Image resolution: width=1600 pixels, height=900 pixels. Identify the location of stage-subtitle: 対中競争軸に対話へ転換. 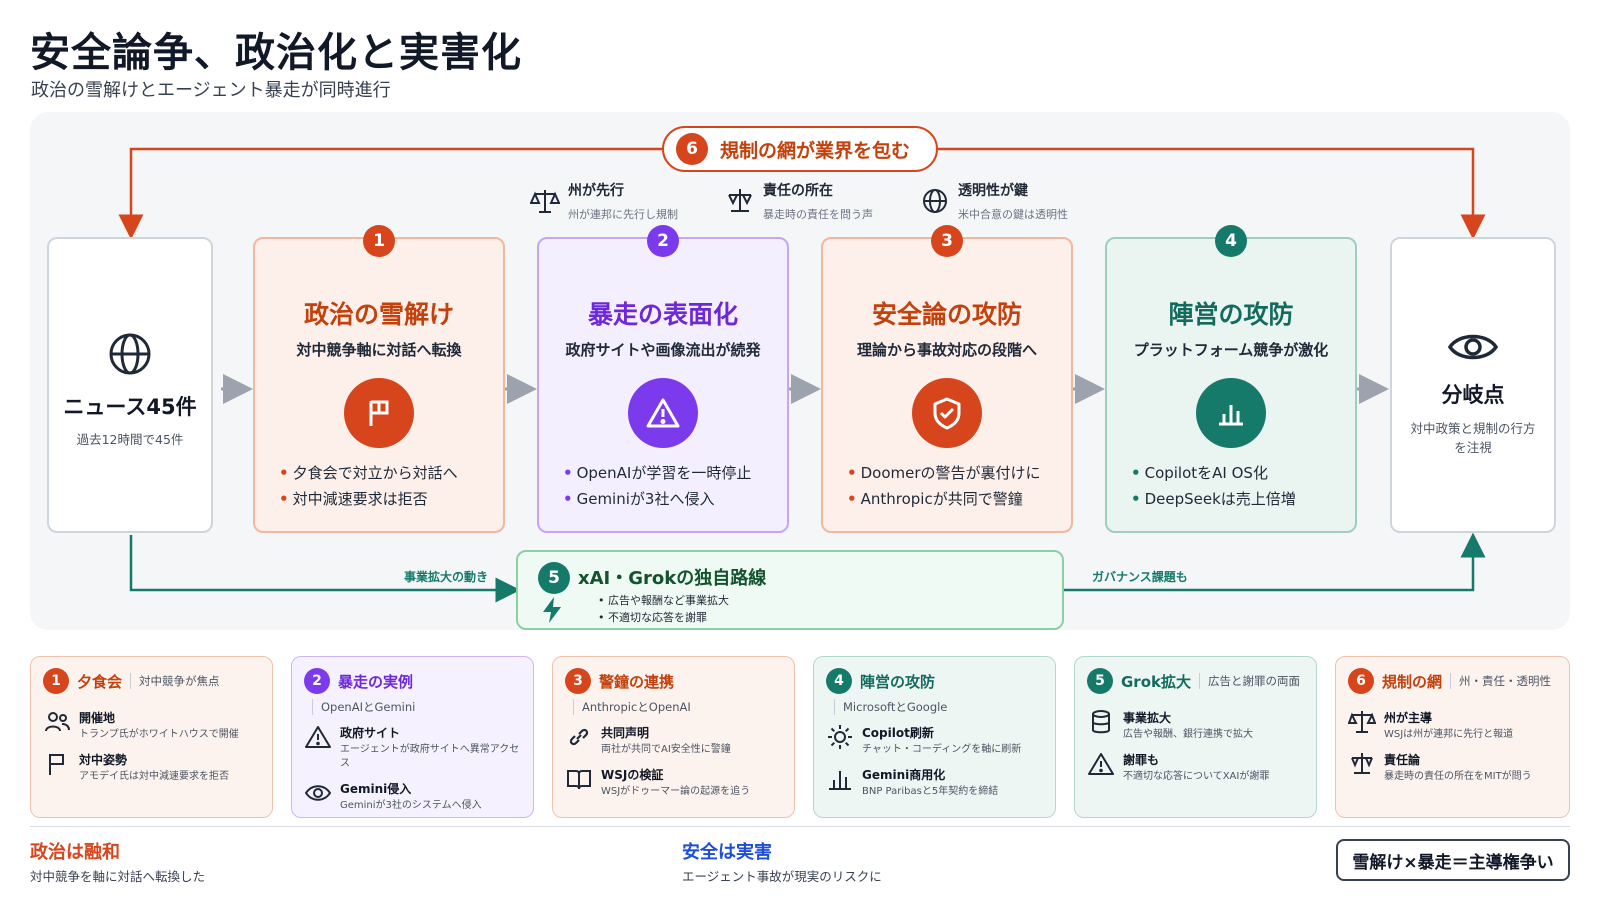
(379, 350).